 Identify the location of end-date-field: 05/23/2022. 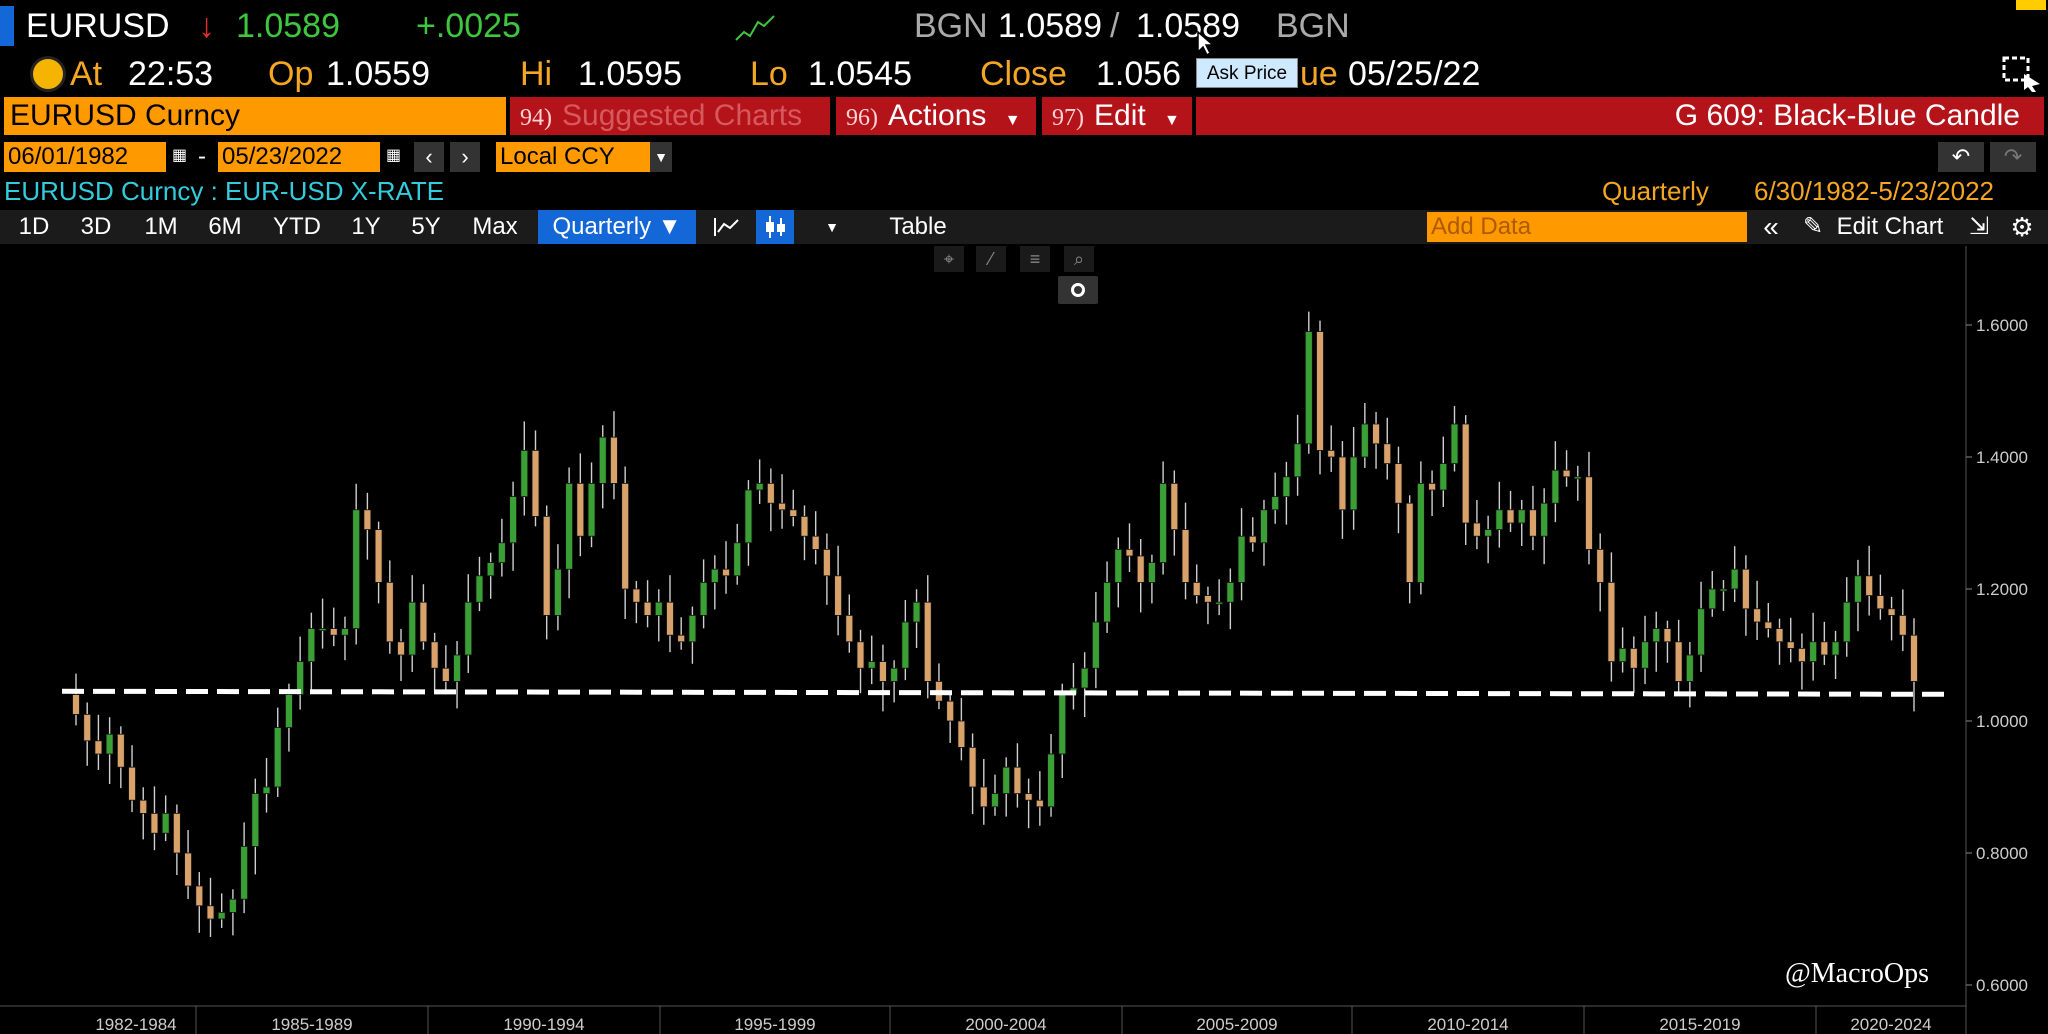
(299, 157).